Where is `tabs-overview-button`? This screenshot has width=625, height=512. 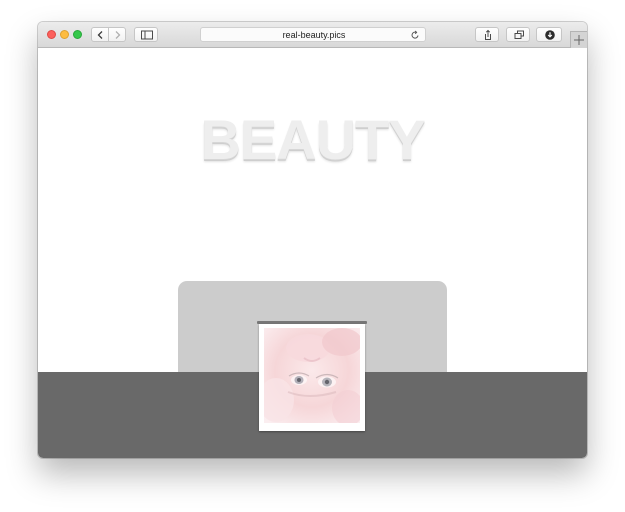
tabs-overview-button is located at coordinates (518, 34).